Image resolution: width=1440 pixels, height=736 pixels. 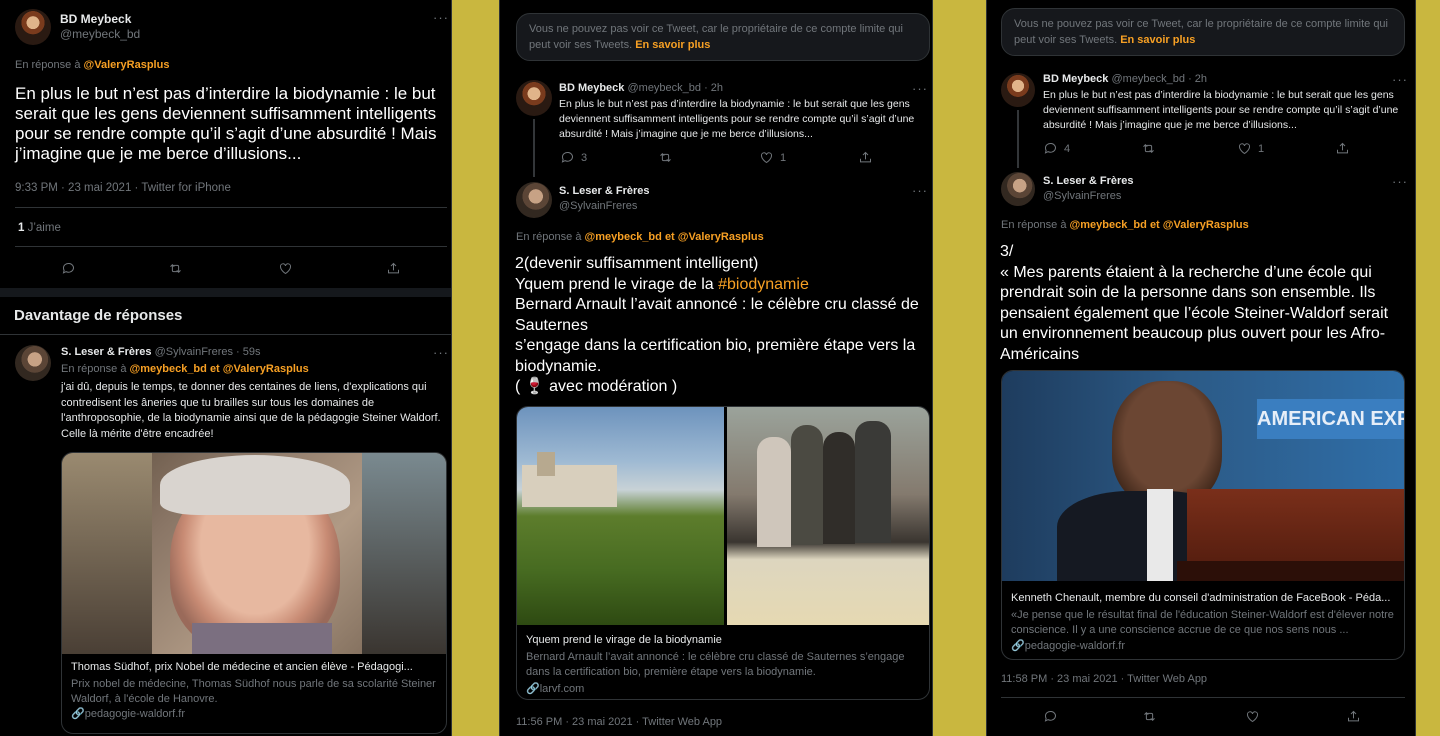 I want to click on time-ago: · 59s, so click(x=248, y=352).